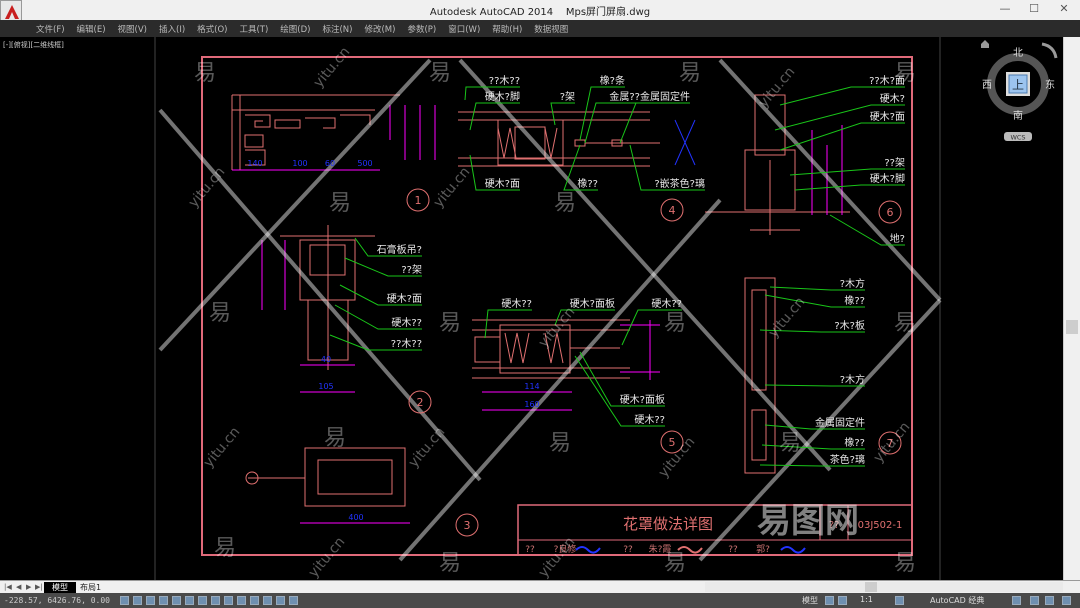 This screenshot has height=608, width=1080. What do you see at coordinates (1034, 9) in the screenshot?
I see `maximize-button: ☐` at bounding box center [1034, 9].